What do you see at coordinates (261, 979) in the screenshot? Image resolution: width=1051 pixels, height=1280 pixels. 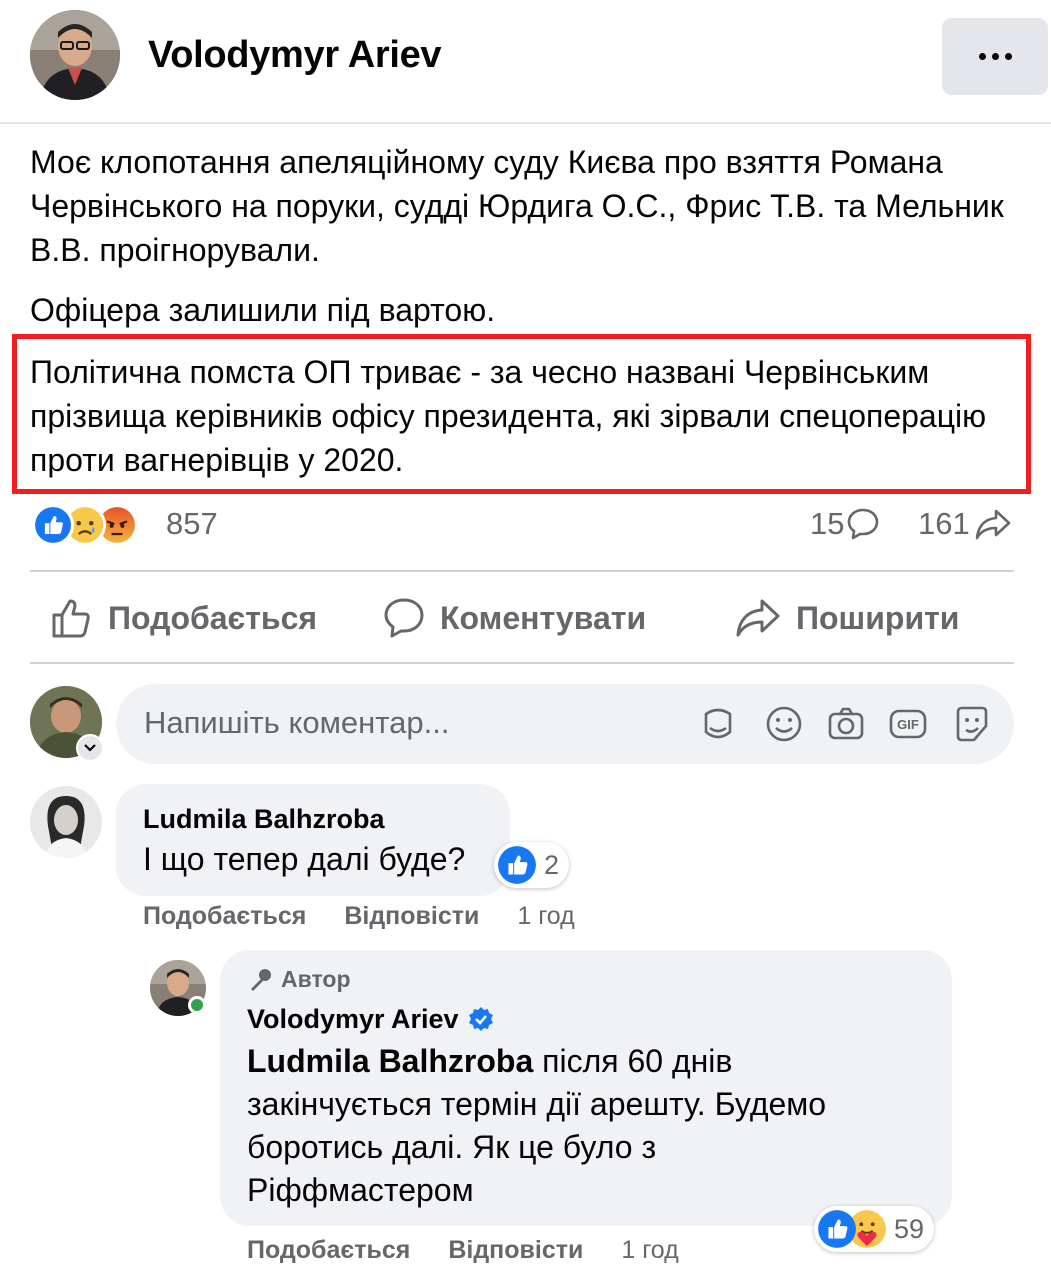 I see `microphone-icon` at bounding box center [261, 979].